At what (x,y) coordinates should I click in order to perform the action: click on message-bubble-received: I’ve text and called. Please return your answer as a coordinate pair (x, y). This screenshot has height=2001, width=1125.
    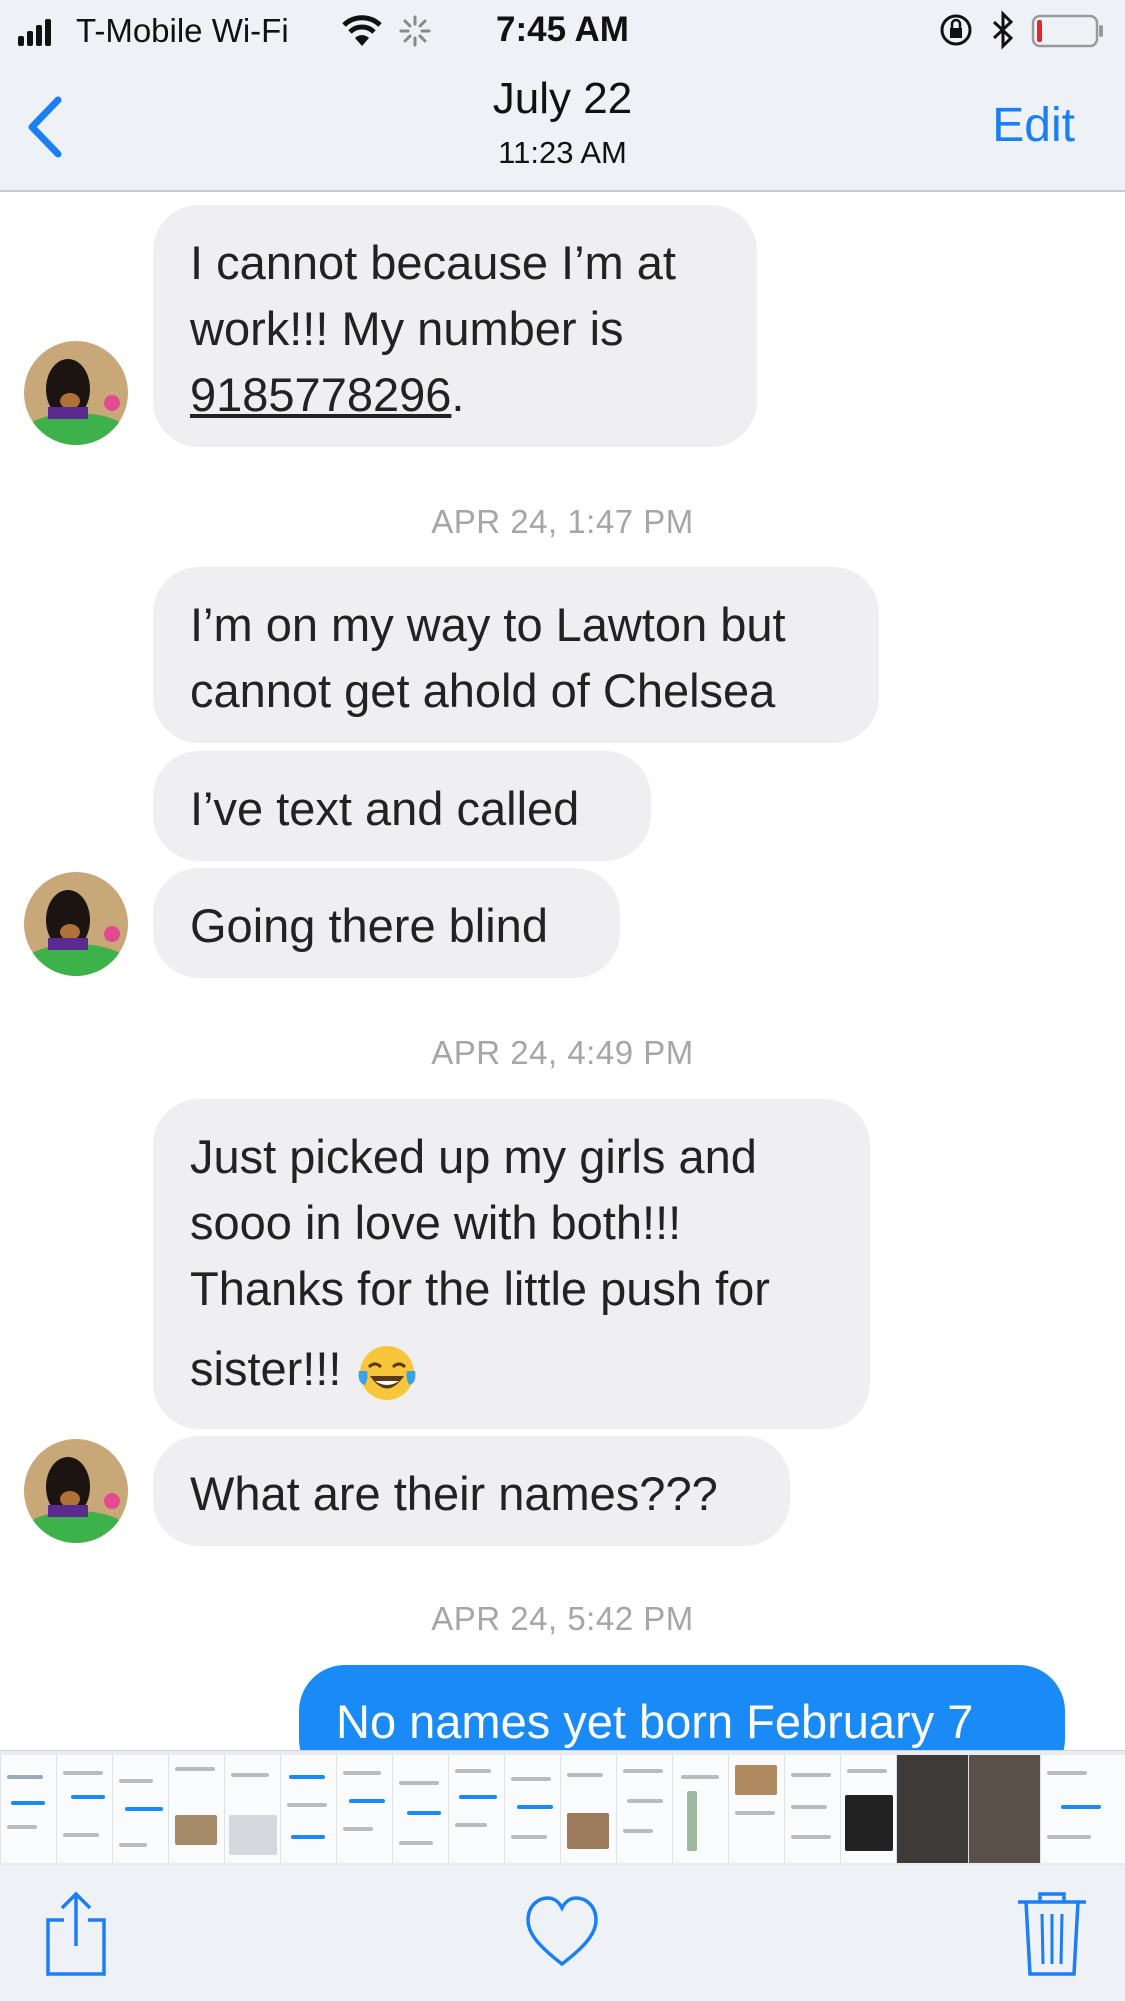
    Looking at the image, I should click on (402, 806).